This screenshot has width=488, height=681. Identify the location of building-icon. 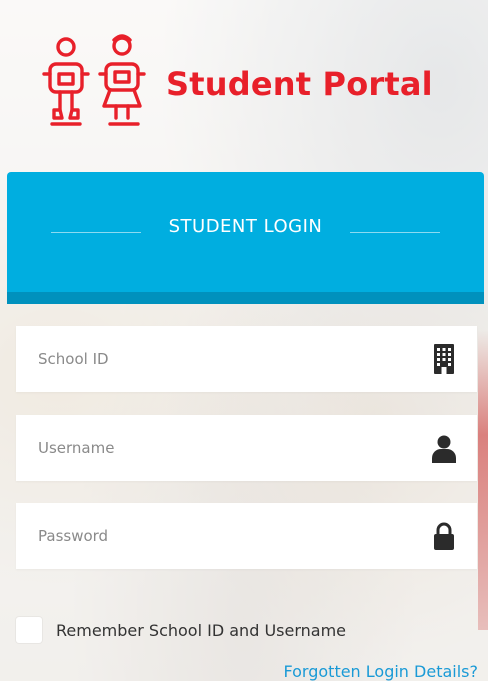
(444, 359).